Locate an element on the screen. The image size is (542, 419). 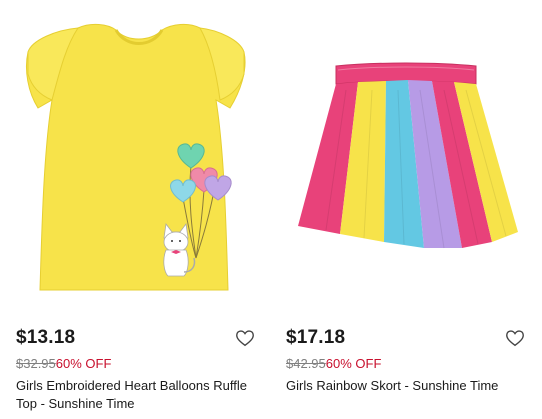
price-comparison: $32.9560% OFF is located at coordinates (63, 363).